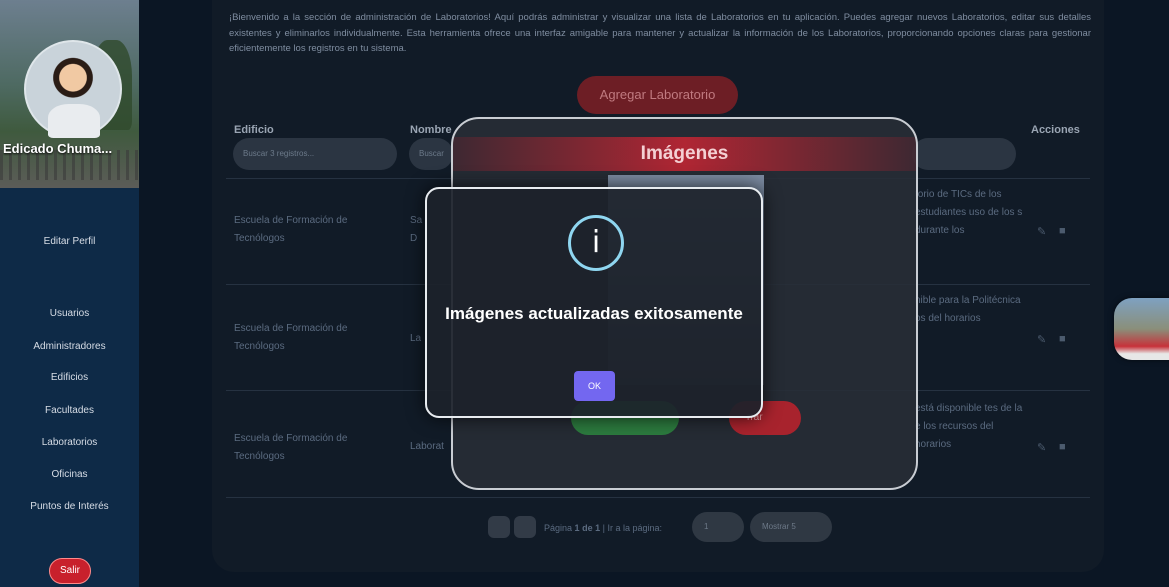 The width and height of the screenshot is (1169, 587). What do you see at coordinates (596, 243) in the screenshot?
I see `info-icon: i` at bounding box center [596, 243].